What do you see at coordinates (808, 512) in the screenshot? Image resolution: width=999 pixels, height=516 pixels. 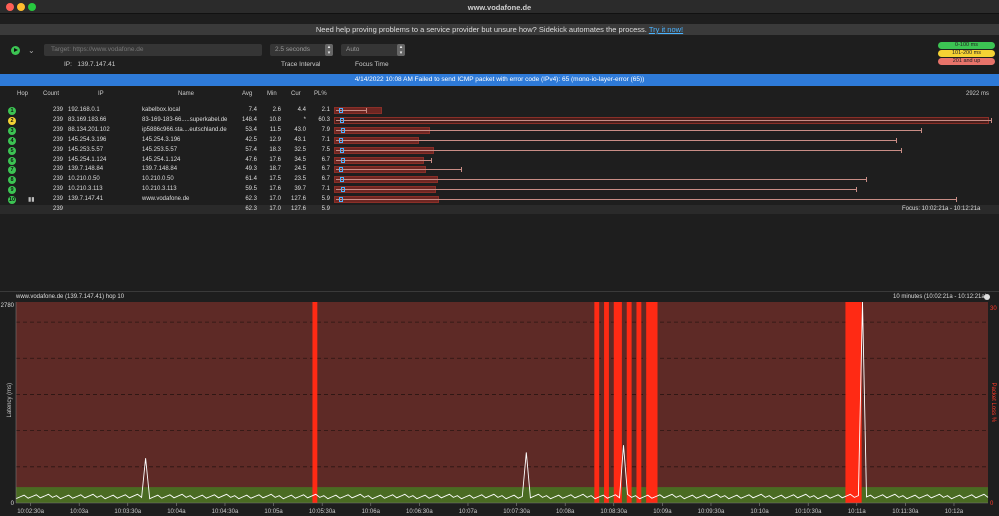 I see `x-tick-label: 10:10:30a` at bounding box center [808, 512].